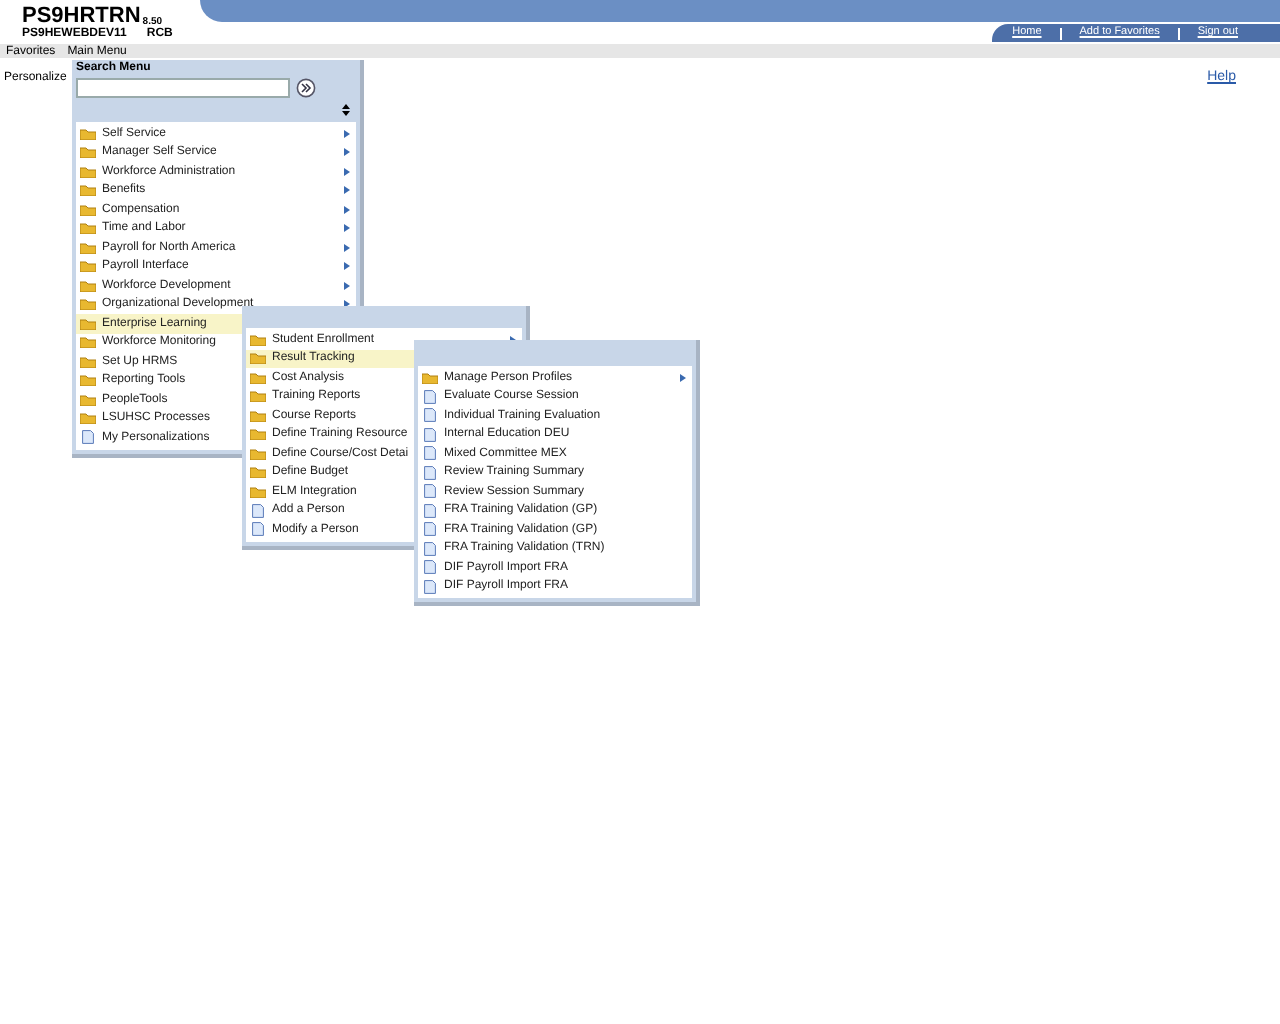 Image resolution: width=1280 pixels, height=1024 pixels. Describe the element at coordinates (346, 110) in the screenshot. I see `sort-icon` at that location.